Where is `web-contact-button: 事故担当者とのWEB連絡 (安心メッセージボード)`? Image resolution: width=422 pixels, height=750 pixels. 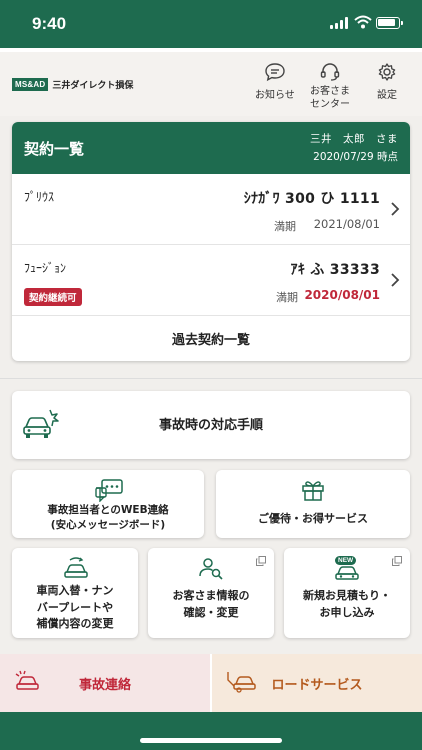 web-contact-button: 事故担当者とのWEB連絡 (安心メッセージボード) is located at coordinates (108, 504).